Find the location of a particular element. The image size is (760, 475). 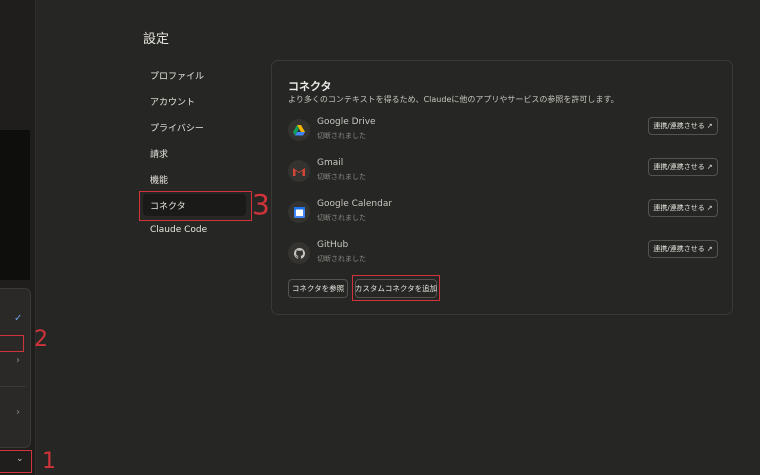

nav-item-privacy: プライバシー is located at coordinates (194, 127).